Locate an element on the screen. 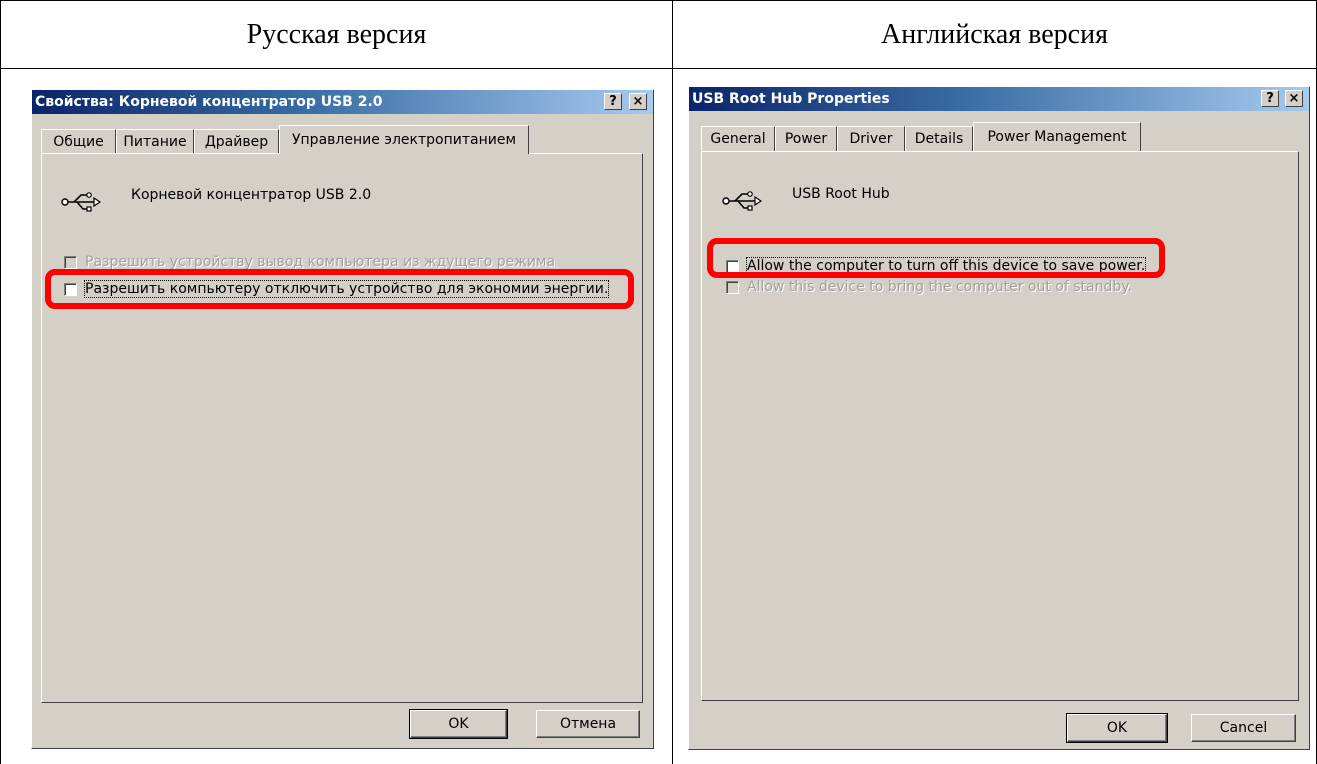  en-cancel-button: Cancel is located at coordinates (1243, 728).